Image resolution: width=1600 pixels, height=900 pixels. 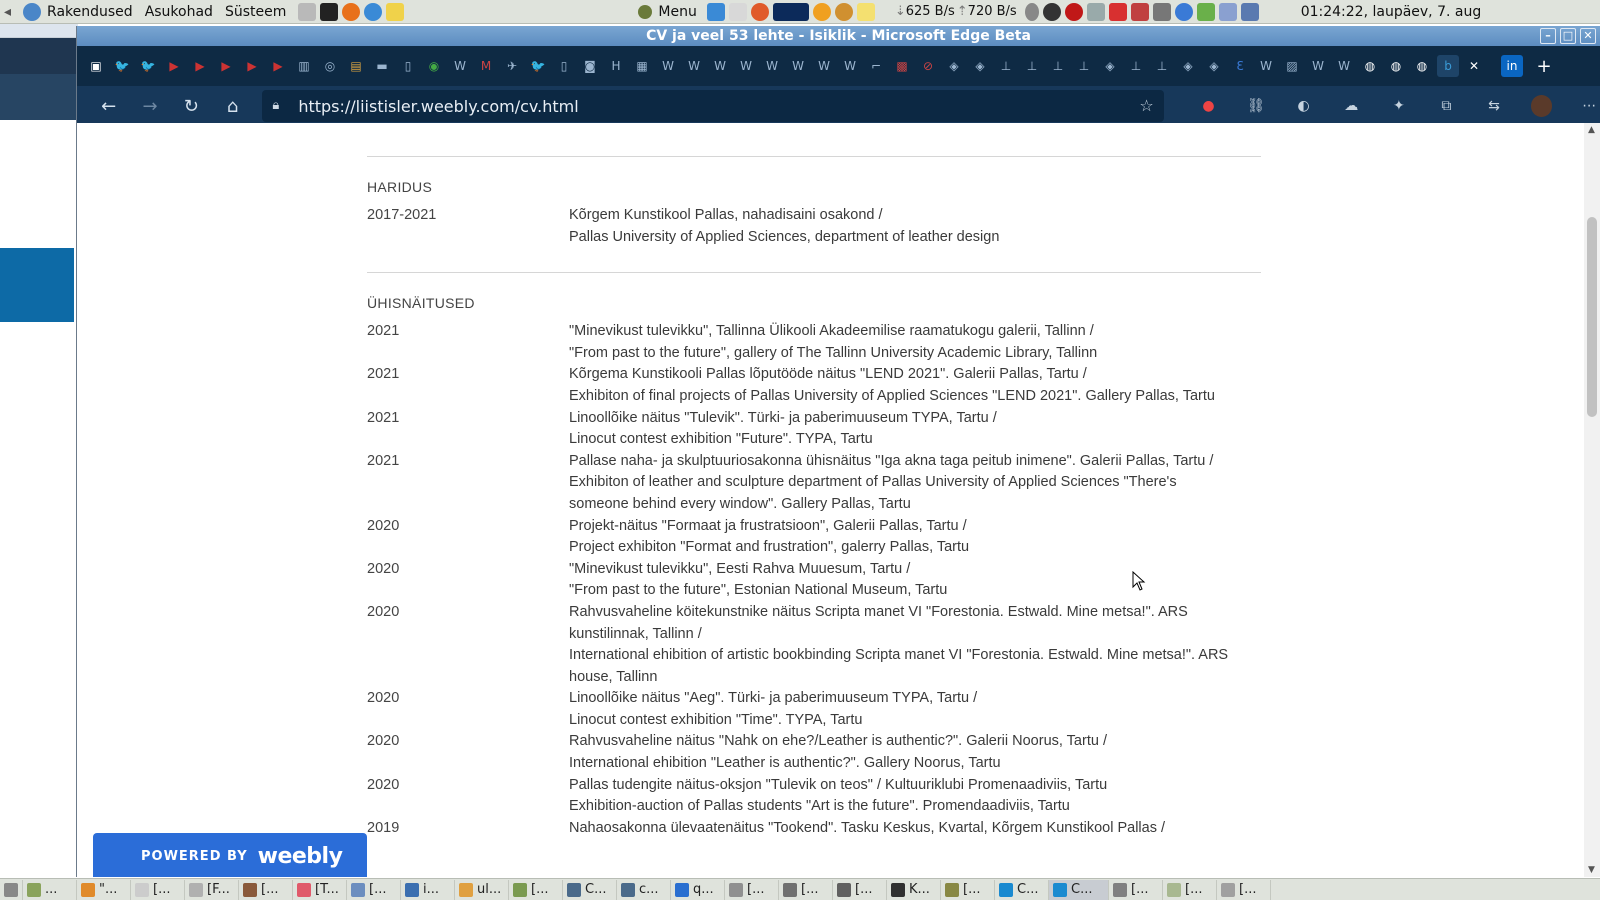 I want to click on tab-generic-16: ⊥, so click(x=1084, y=66).